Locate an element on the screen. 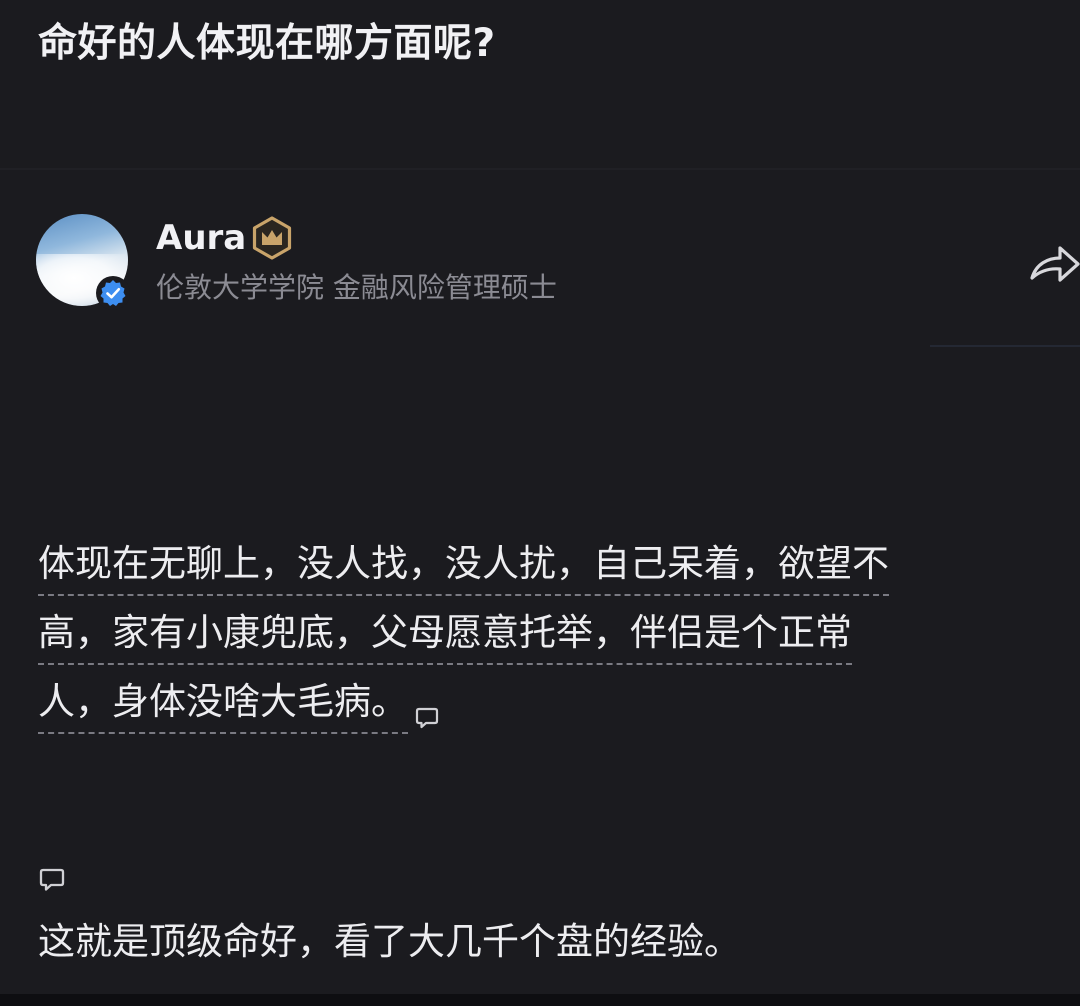 This screenshot has height=1006, width=1080. bottom-edge is located at coordinates (540, 1000).